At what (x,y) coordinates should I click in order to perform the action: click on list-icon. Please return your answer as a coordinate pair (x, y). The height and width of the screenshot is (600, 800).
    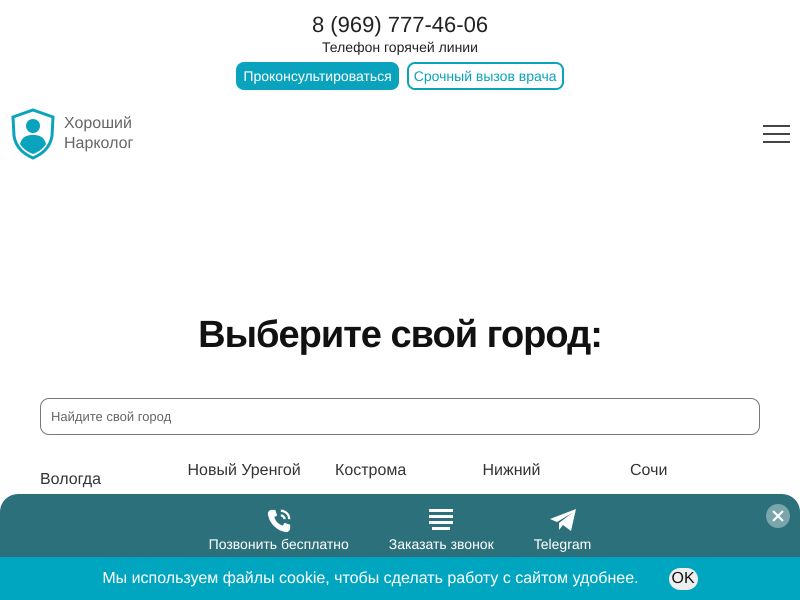
    Looking at the image, I should click on (441, 519).